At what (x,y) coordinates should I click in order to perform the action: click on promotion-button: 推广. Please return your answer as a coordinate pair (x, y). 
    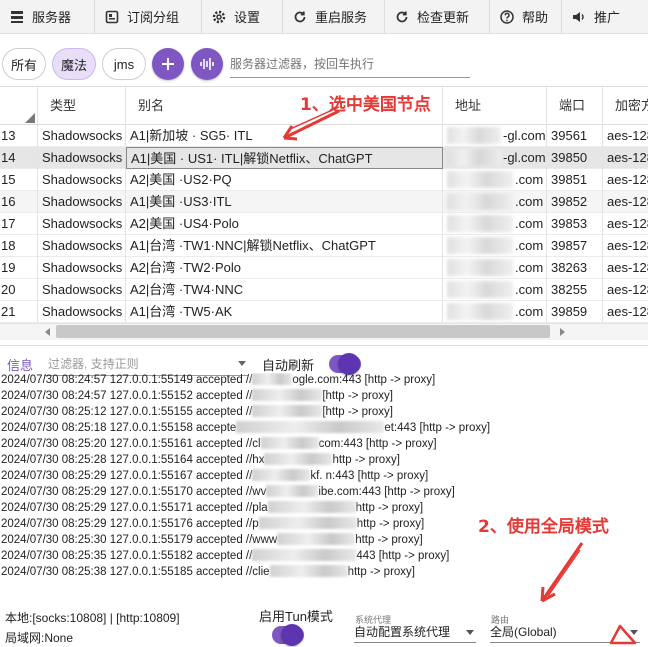
    Looking at the image, I should click on (605, 17).